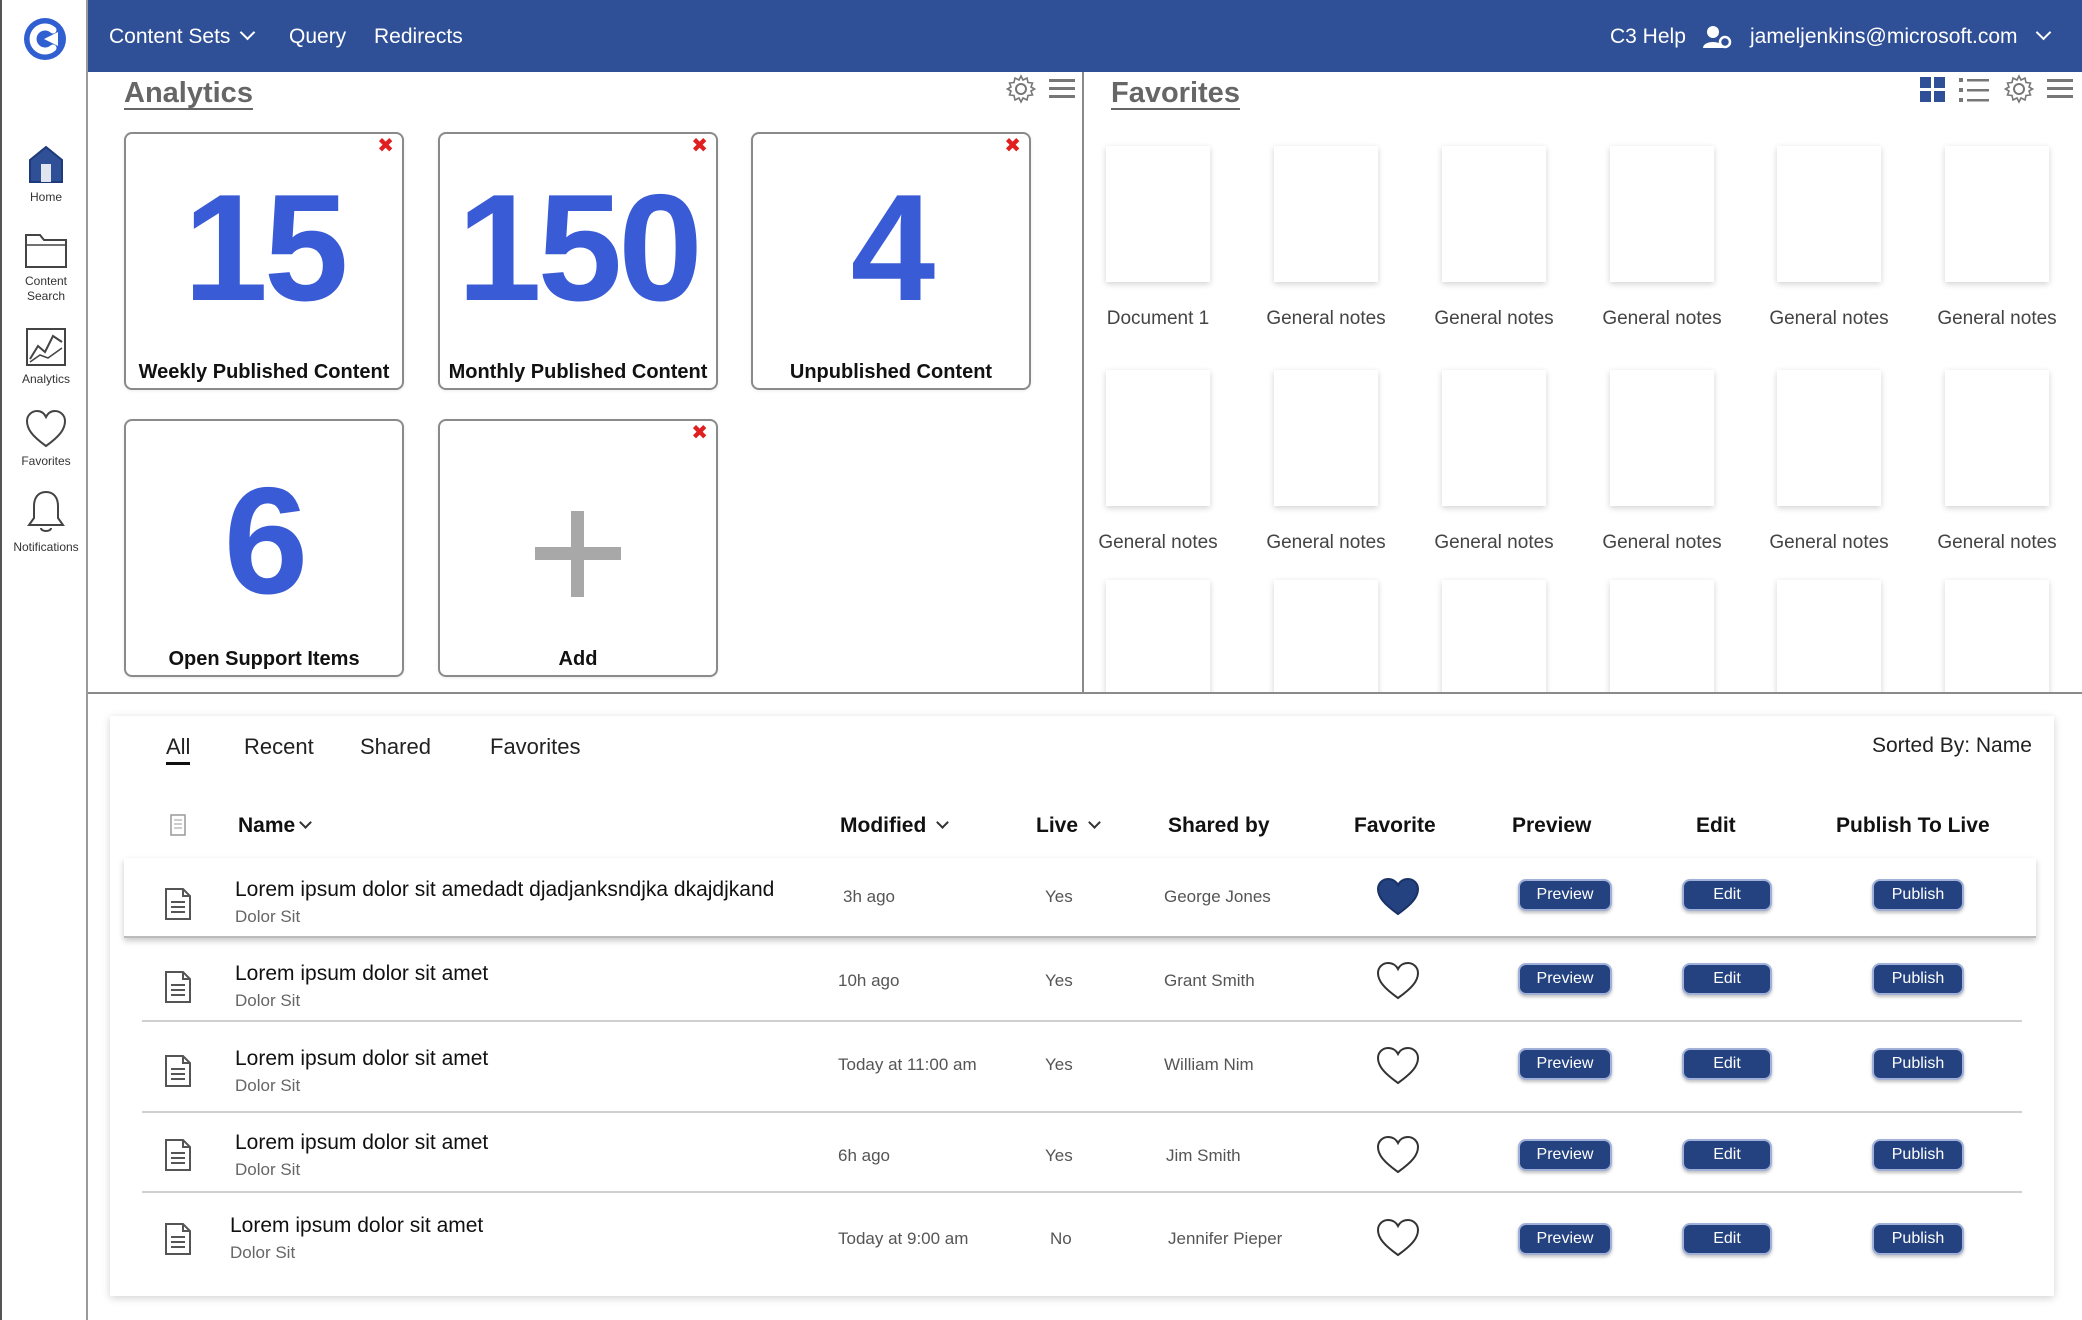  What do you see at coordinates (1219, 826) in the screenshot?
I see `column-header-shared-by: Shared by` at bounding box center [1219, 826].